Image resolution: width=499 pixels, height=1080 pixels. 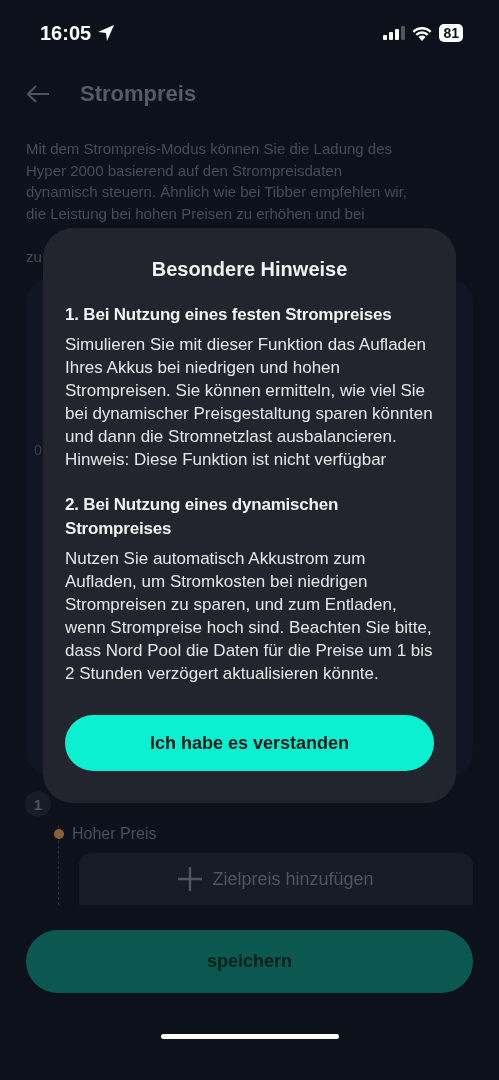 What do you see at coordinates (249, 616) in the screenshot?
I see `section-text: Nutzen Sie automatisch Akkustrom zum Aufladen, um Stromkosten bei niedrigen Strompreisen zu sparen, und zum Entladen, wenn Strompreise hoch sind. Beachten Sie bitte, dass Nord Pool die Daten für die Preise um 1 bis 2 Stunden verzögert aktualisieren könnte.` at bounding box center [249, 616].